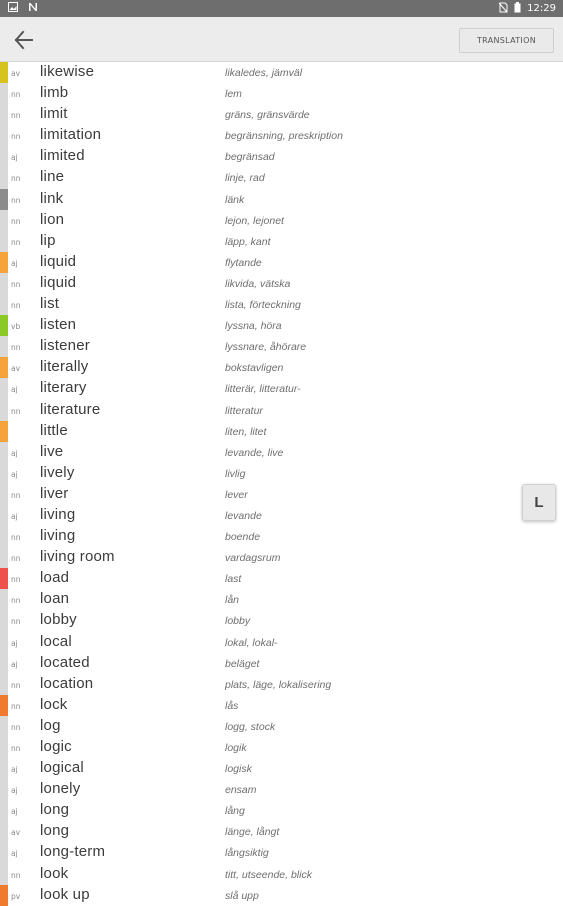 The image size is (563, 906). I want to click on translation-text: beläget, so click(242, 663).